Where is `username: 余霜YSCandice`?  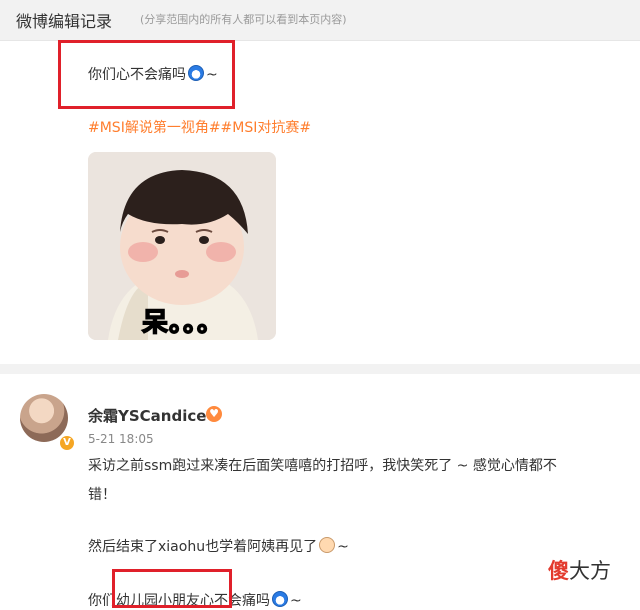 username: 余霜YSCandice is located at coordinates (147, 415).